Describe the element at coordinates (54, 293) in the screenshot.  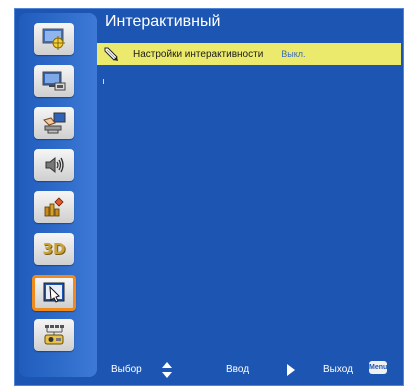
I see `interactive-icon` at that location.